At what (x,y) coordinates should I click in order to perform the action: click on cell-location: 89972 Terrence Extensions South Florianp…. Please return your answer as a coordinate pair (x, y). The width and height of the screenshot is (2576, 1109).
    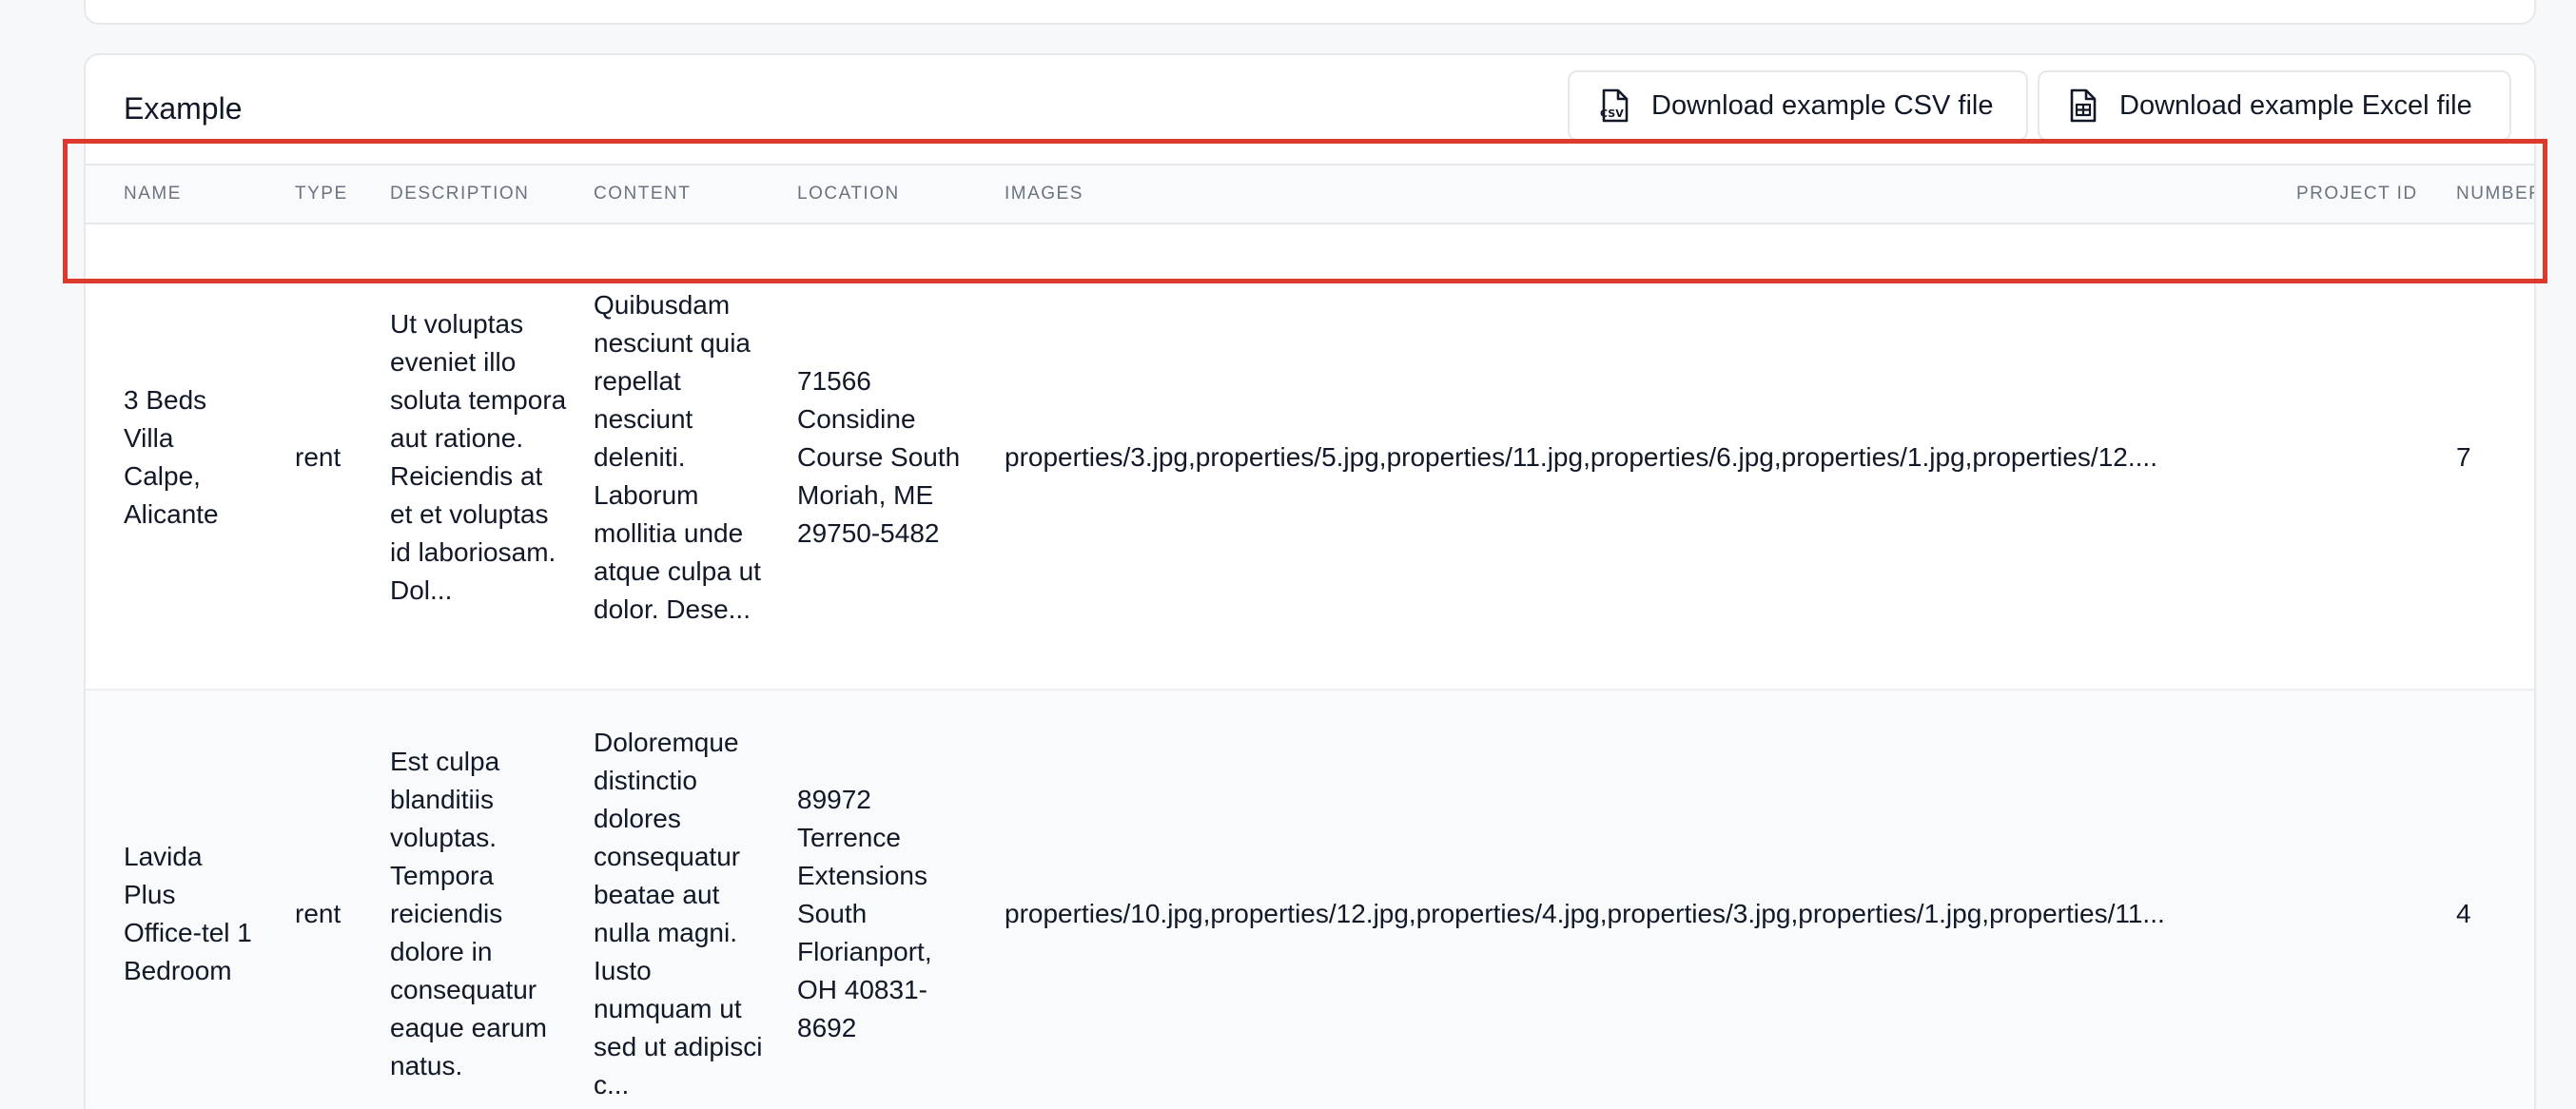
    Looking at the image, I should click on (865, 913).